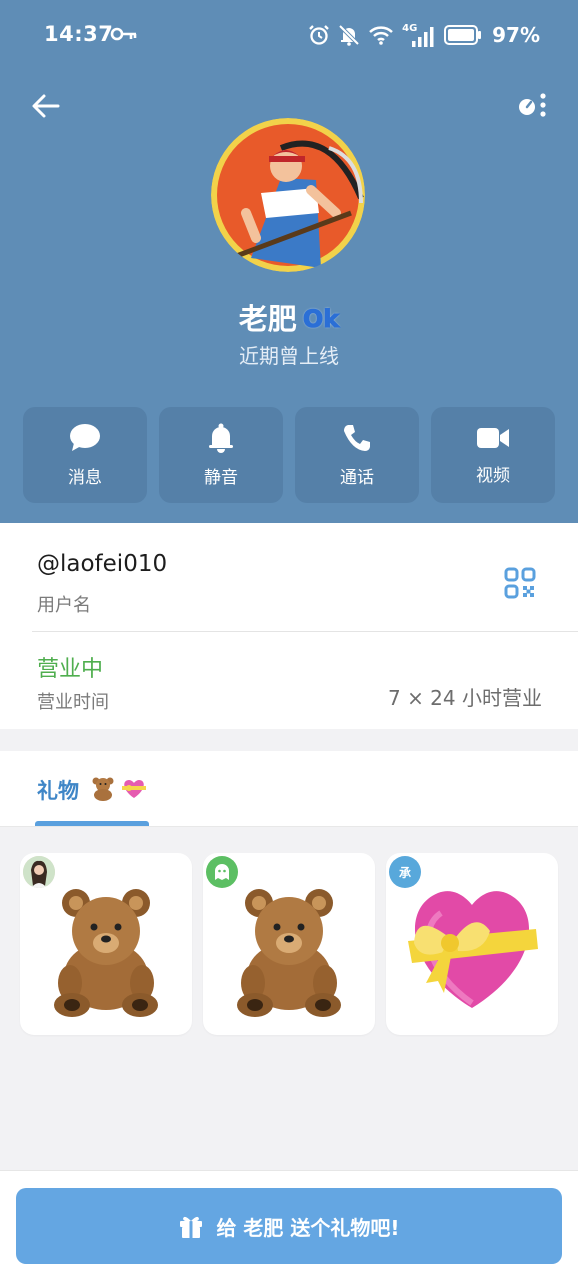 The width and height of the screenshot is (578, 1280). I want to click on more-options-icon, so click(532, 105).